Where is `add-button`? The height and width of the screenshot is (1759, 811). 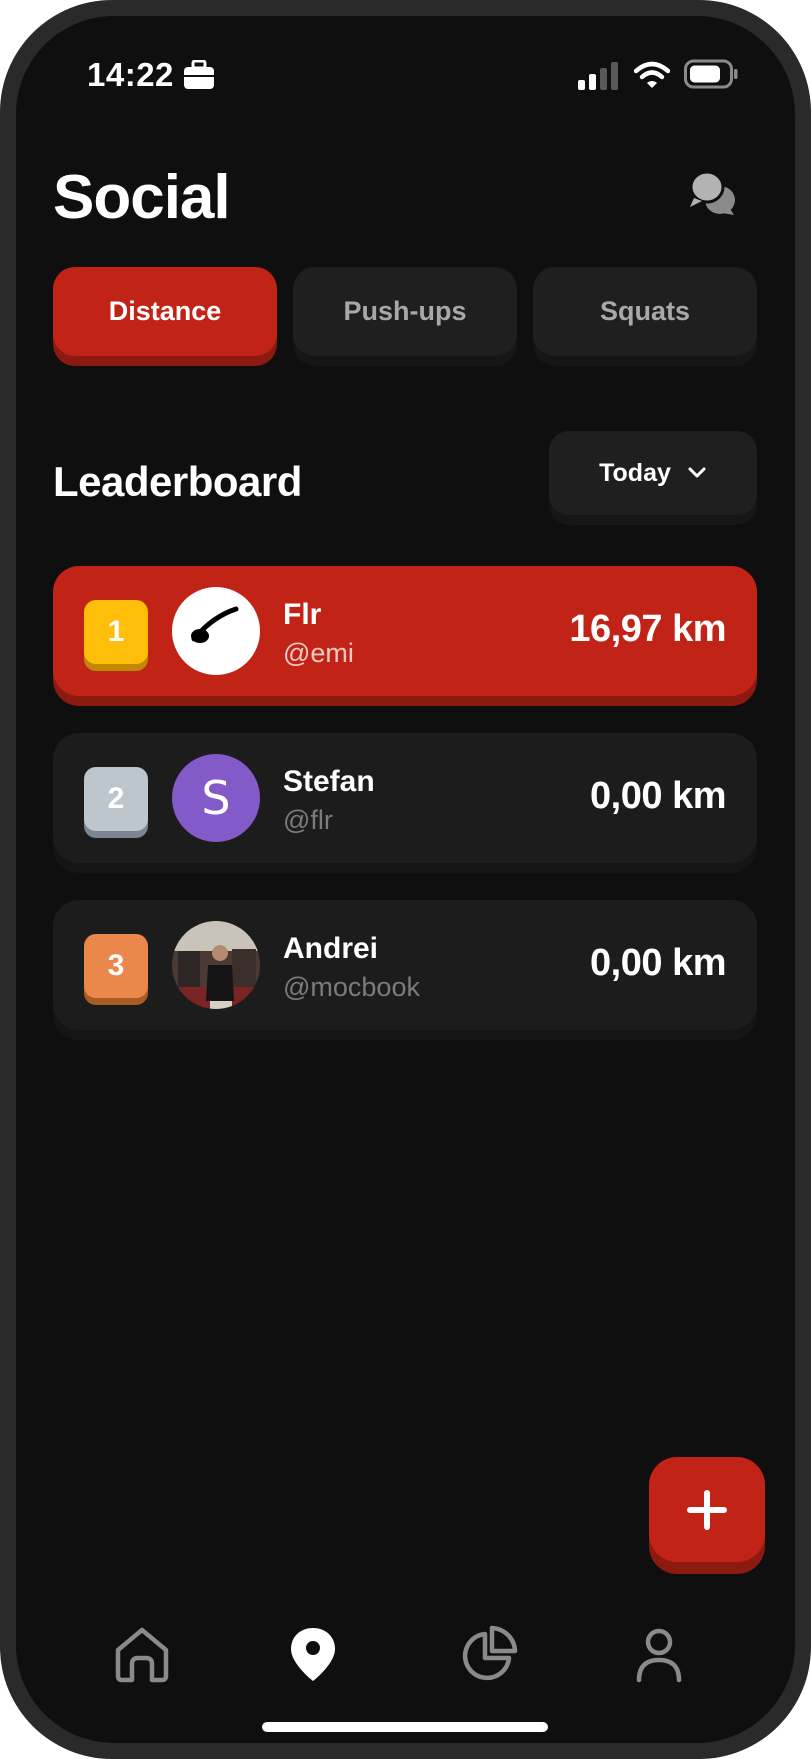
add-button is located at coordinates (707, 1509).